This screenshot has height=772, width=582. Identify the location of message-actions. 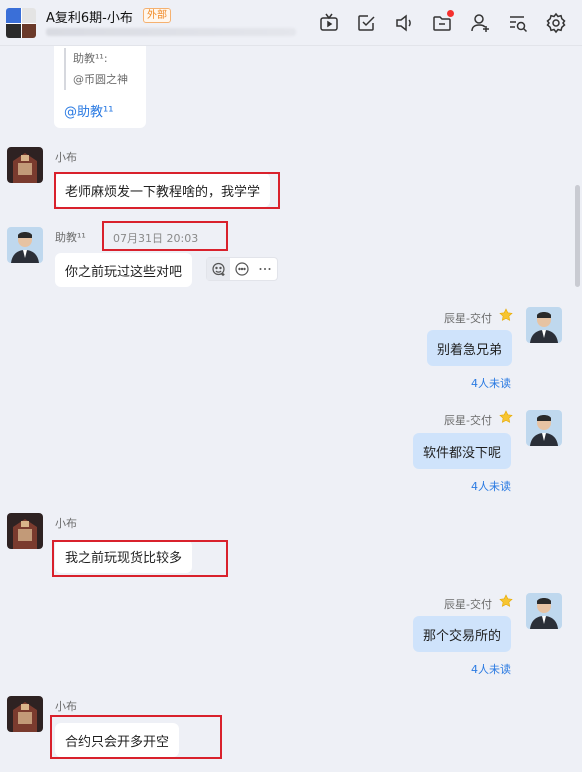
(242, 269).